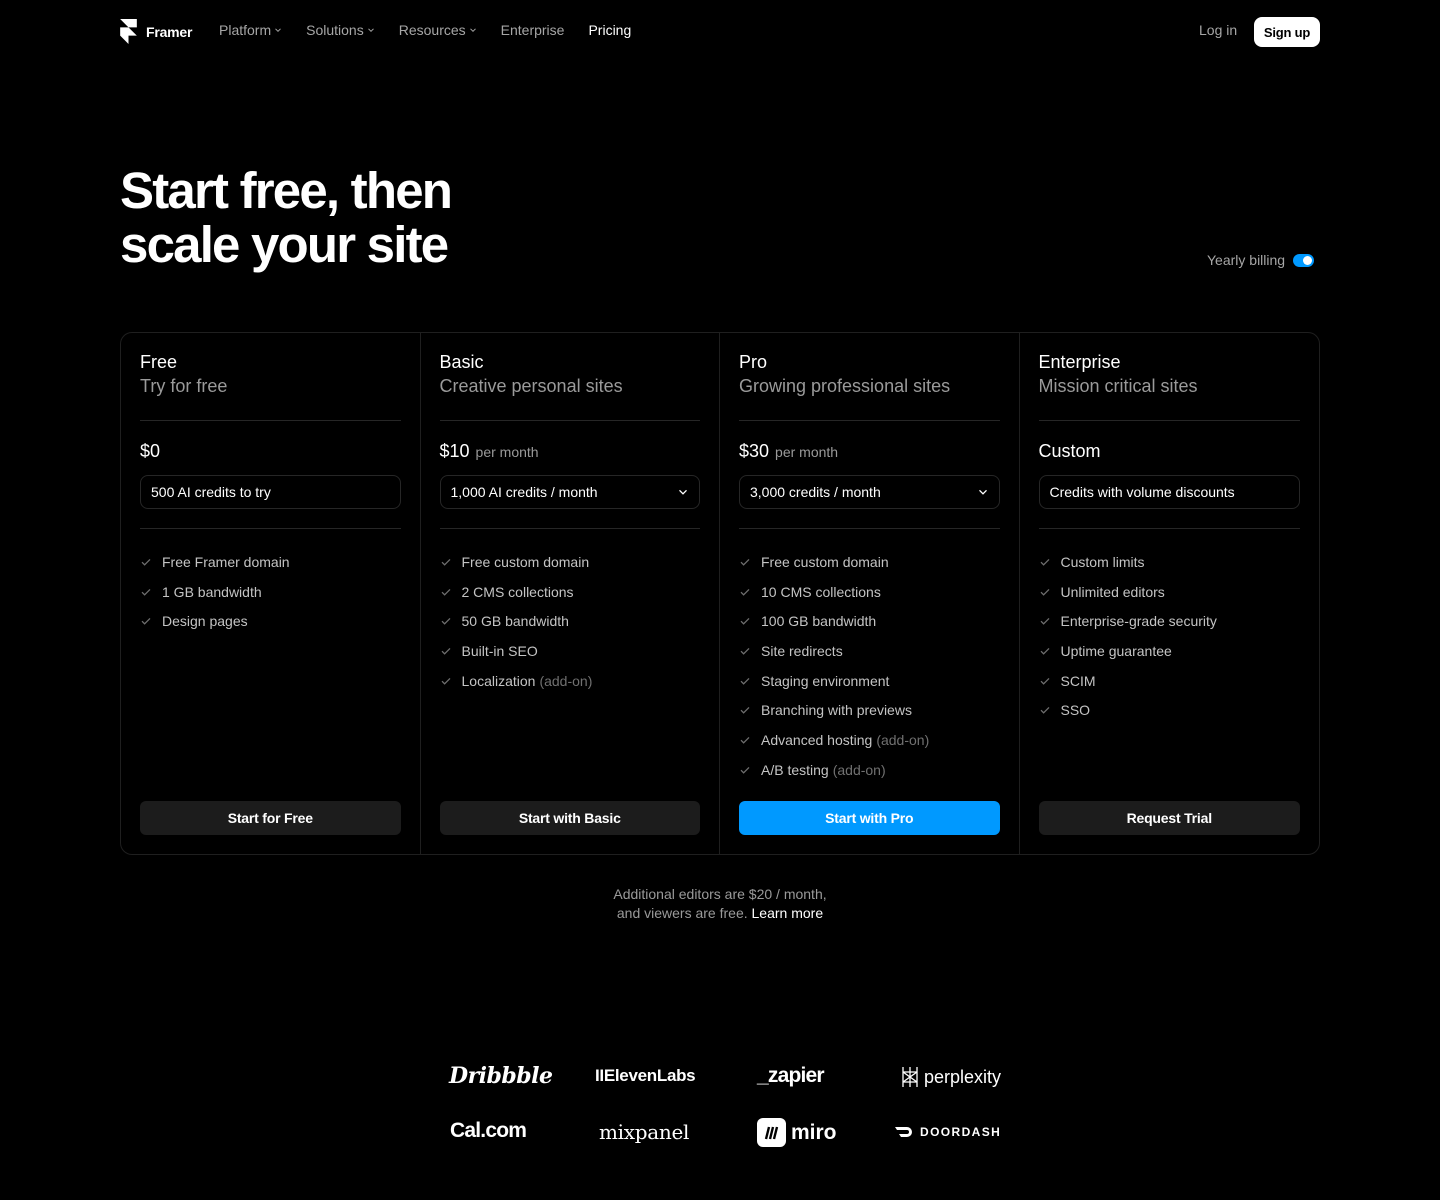 This screenshot has height=1200, width=1440. I want to click on miro-wordmark: miro, so click(814, 1132).